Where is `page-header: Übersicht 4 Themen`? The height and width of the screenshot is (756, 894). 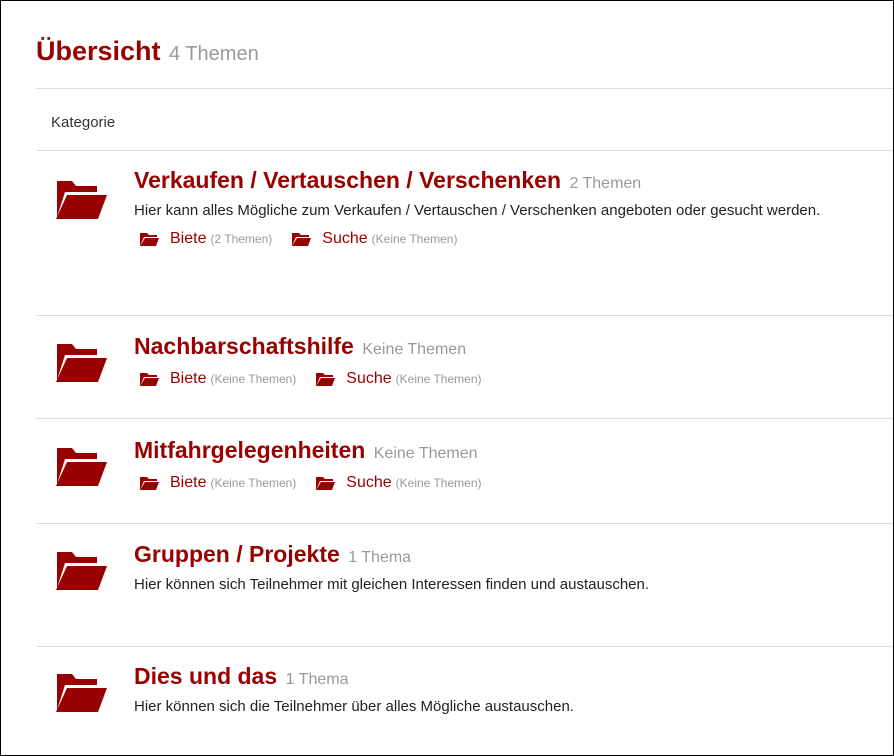
page-header: Übersicht 4 Themen is located at coordinates (147, 51).